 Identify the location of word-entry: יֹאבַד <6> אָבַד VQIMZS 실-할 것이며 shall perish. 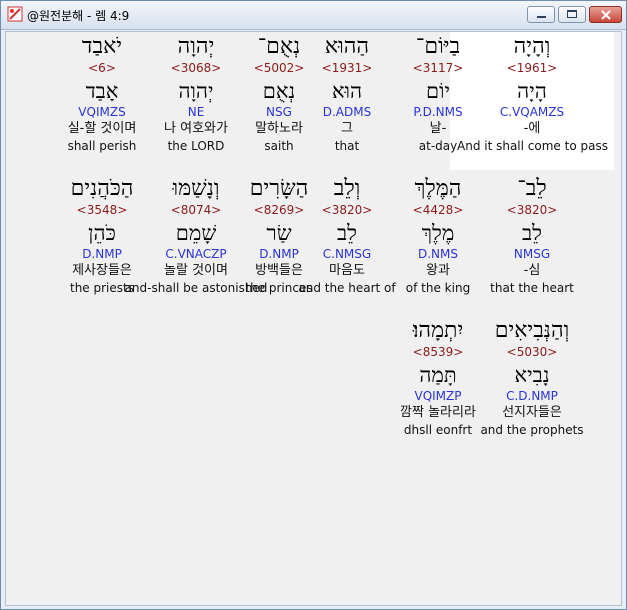
(102, 94).